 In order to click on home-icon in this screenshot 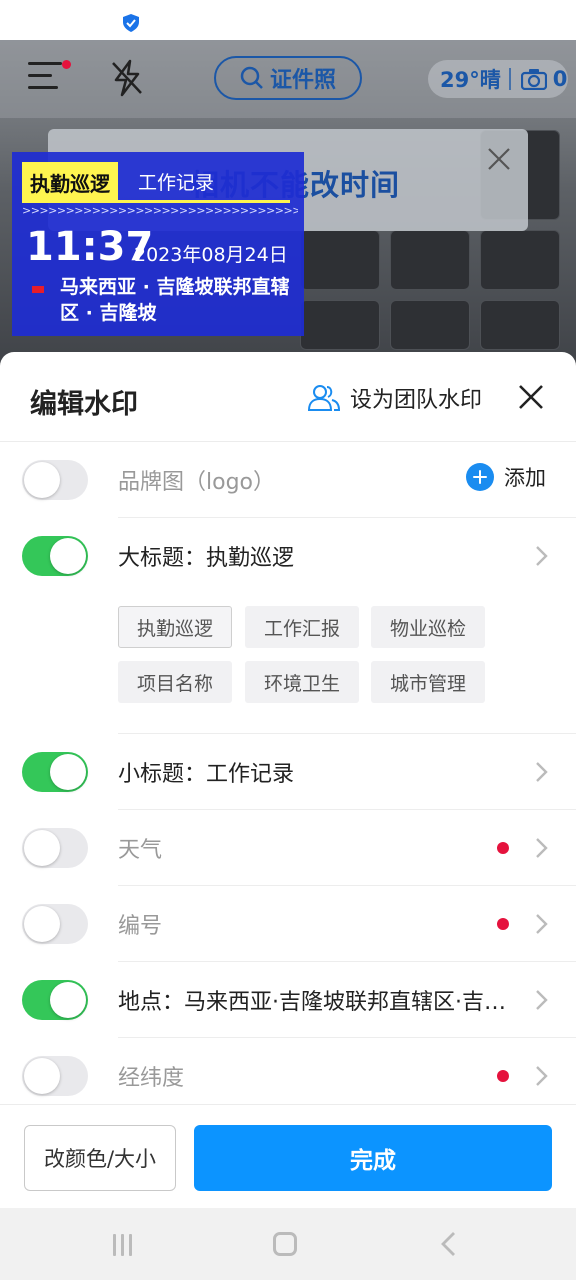, I will do `click(285, 1244)`.